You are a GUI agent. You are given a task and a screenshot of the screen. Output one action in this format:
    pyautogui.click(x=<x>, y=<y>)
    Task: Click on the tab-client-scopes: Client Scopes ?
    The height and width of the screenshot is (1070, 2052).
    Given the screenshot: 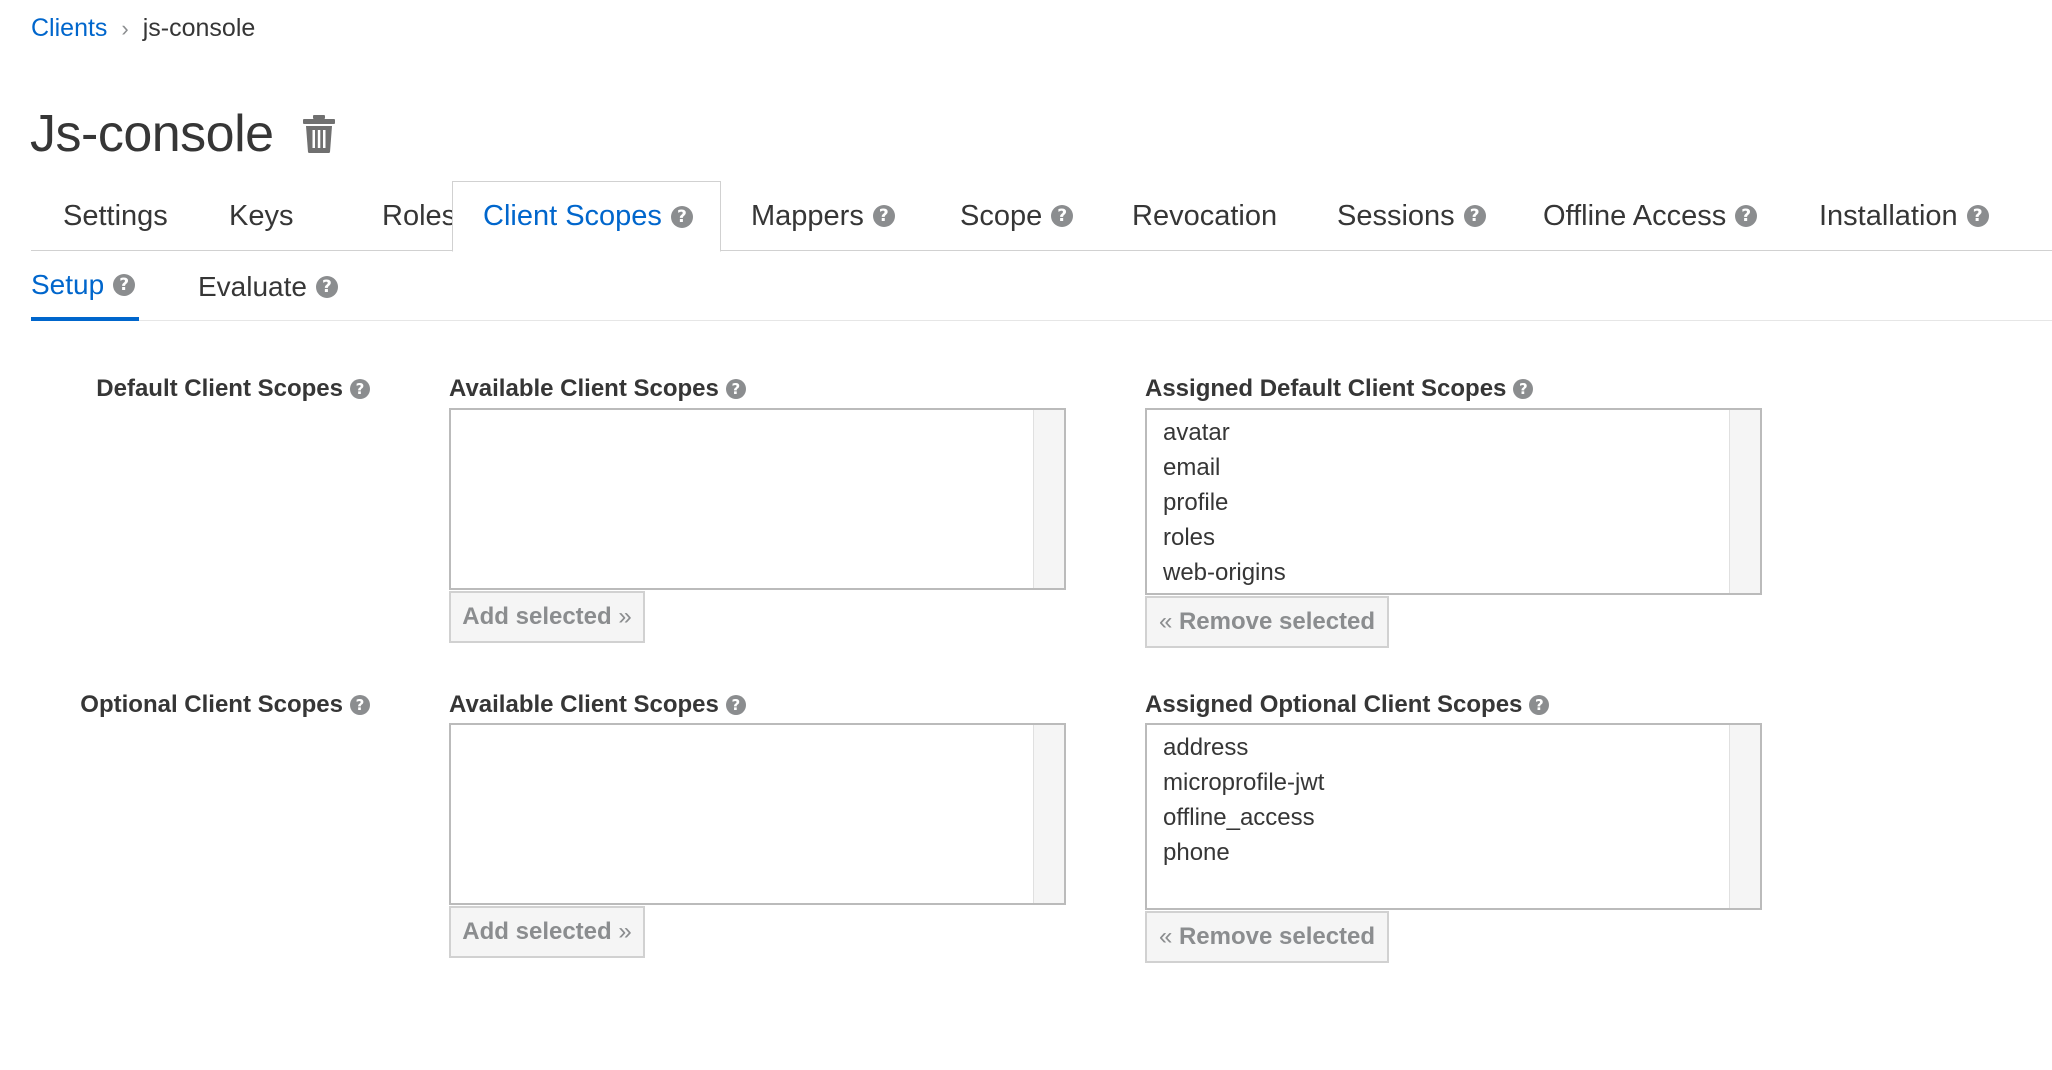 What is the action you would take?
    pyautogui.click(x=586, y=216)
    